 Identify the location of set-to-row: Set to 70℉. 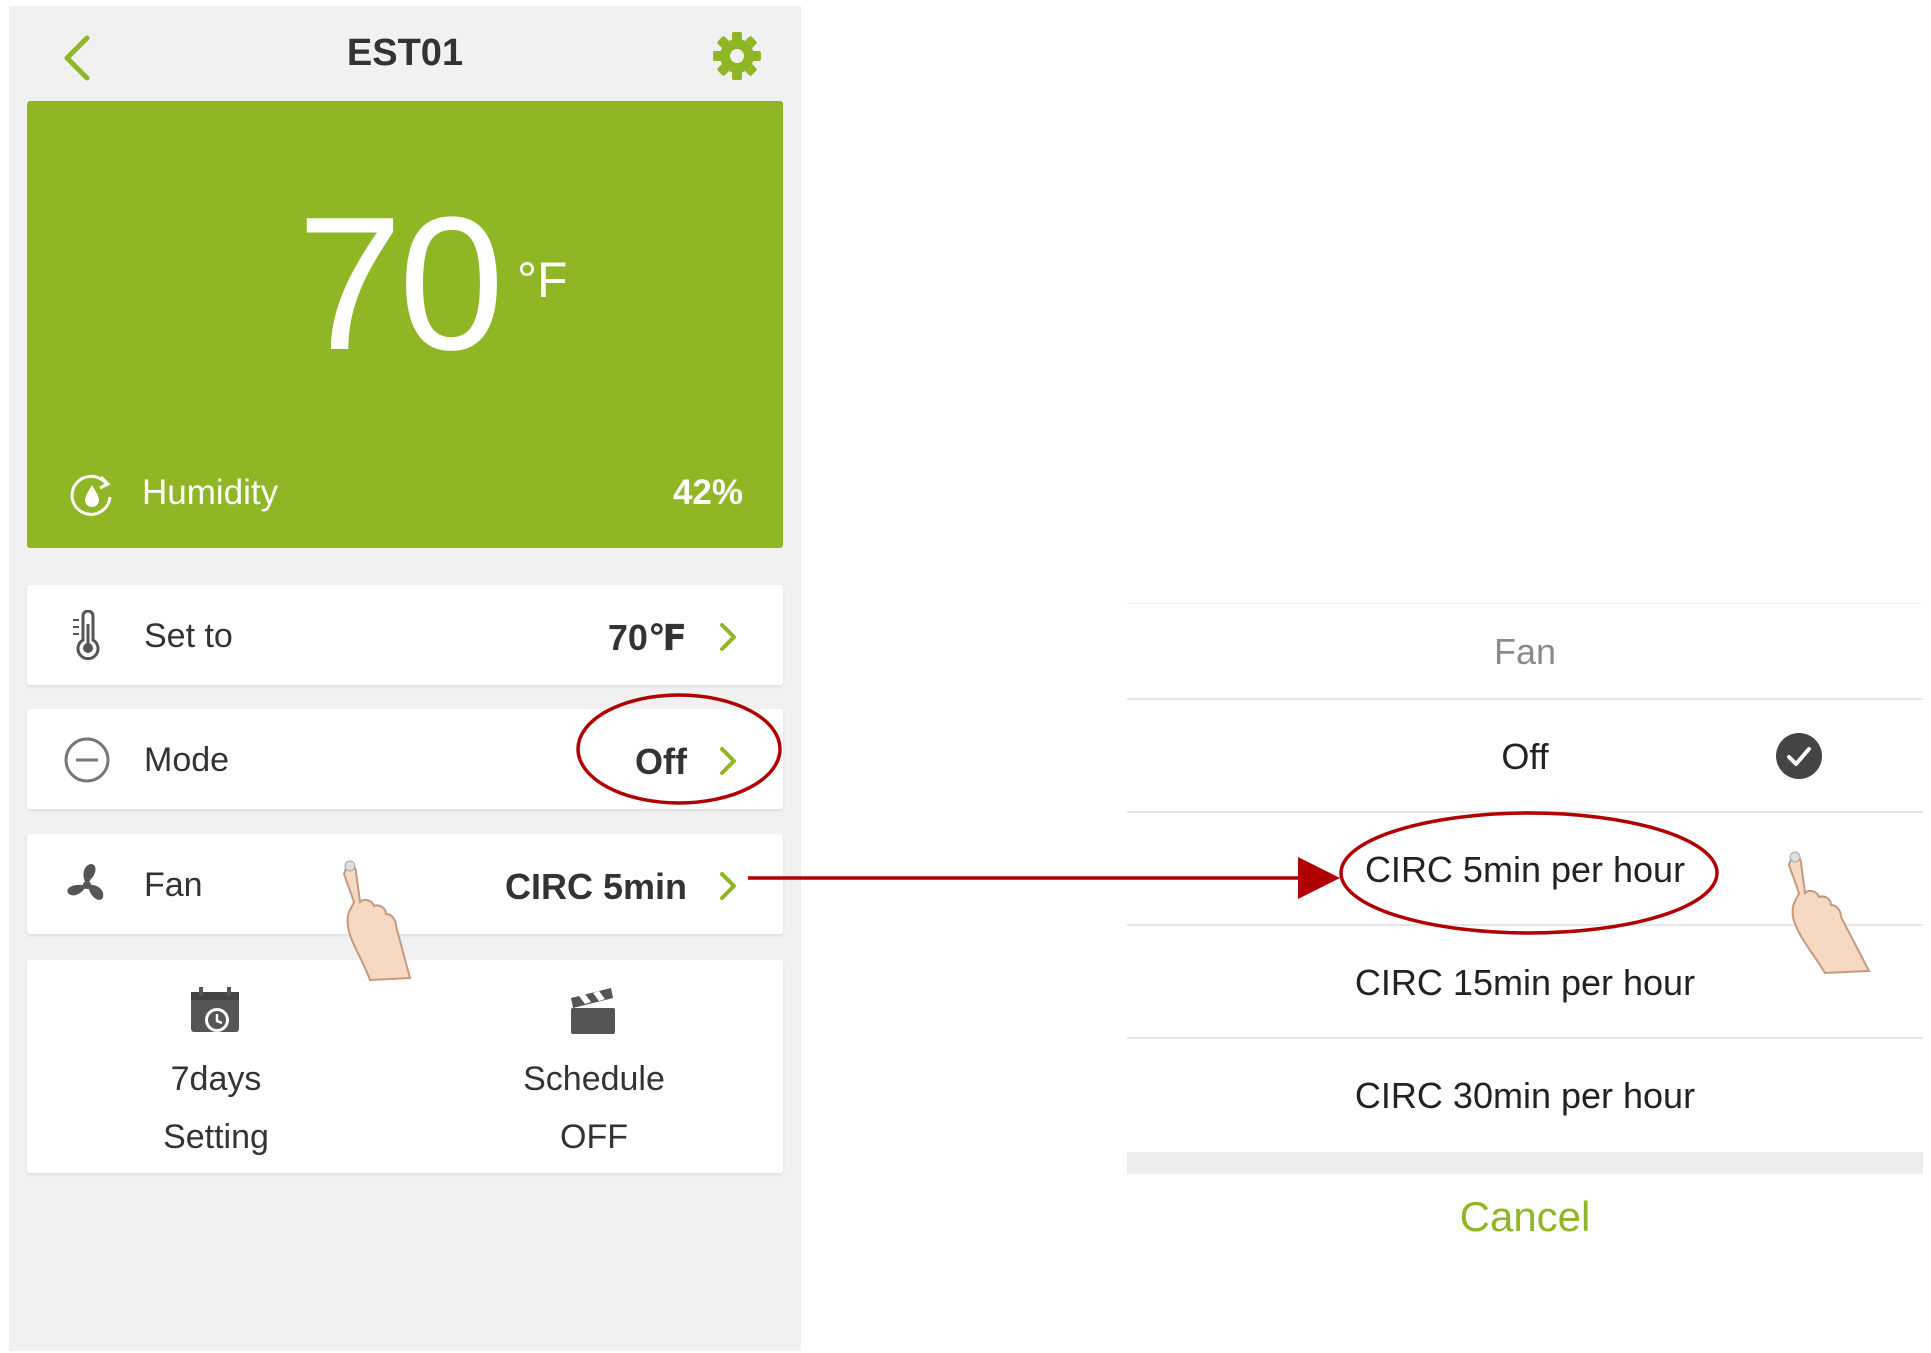
(405, 635).